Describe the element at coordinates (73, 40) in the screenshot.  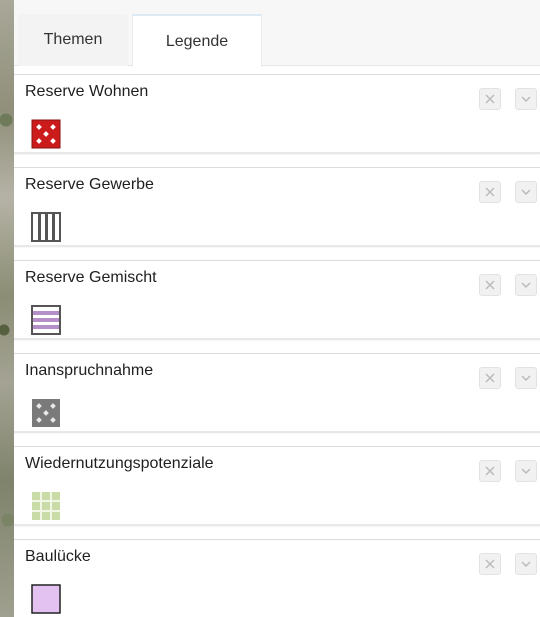
I see `tab-themen: Themen` at that location.